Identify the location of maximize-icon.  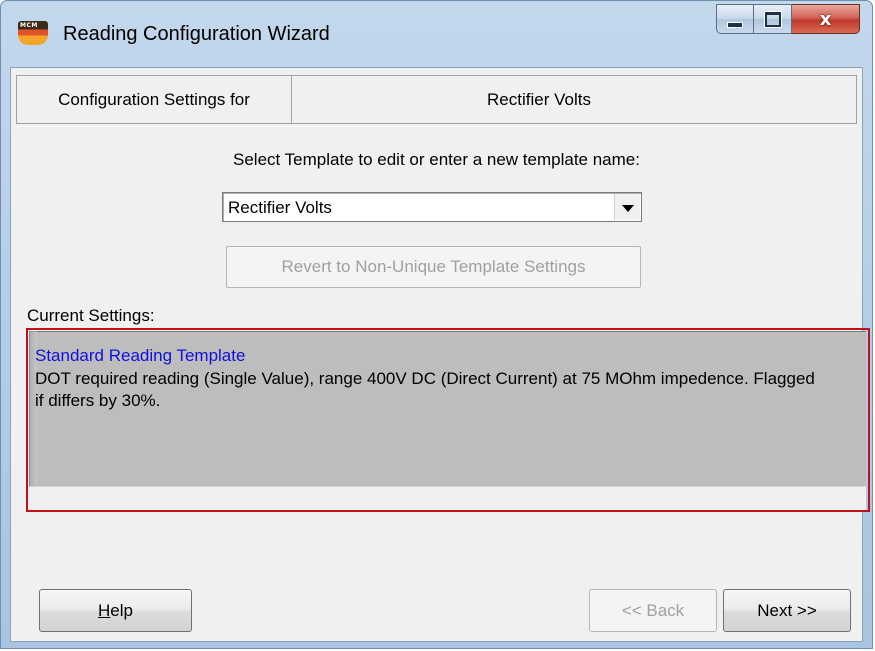
(772, 19).